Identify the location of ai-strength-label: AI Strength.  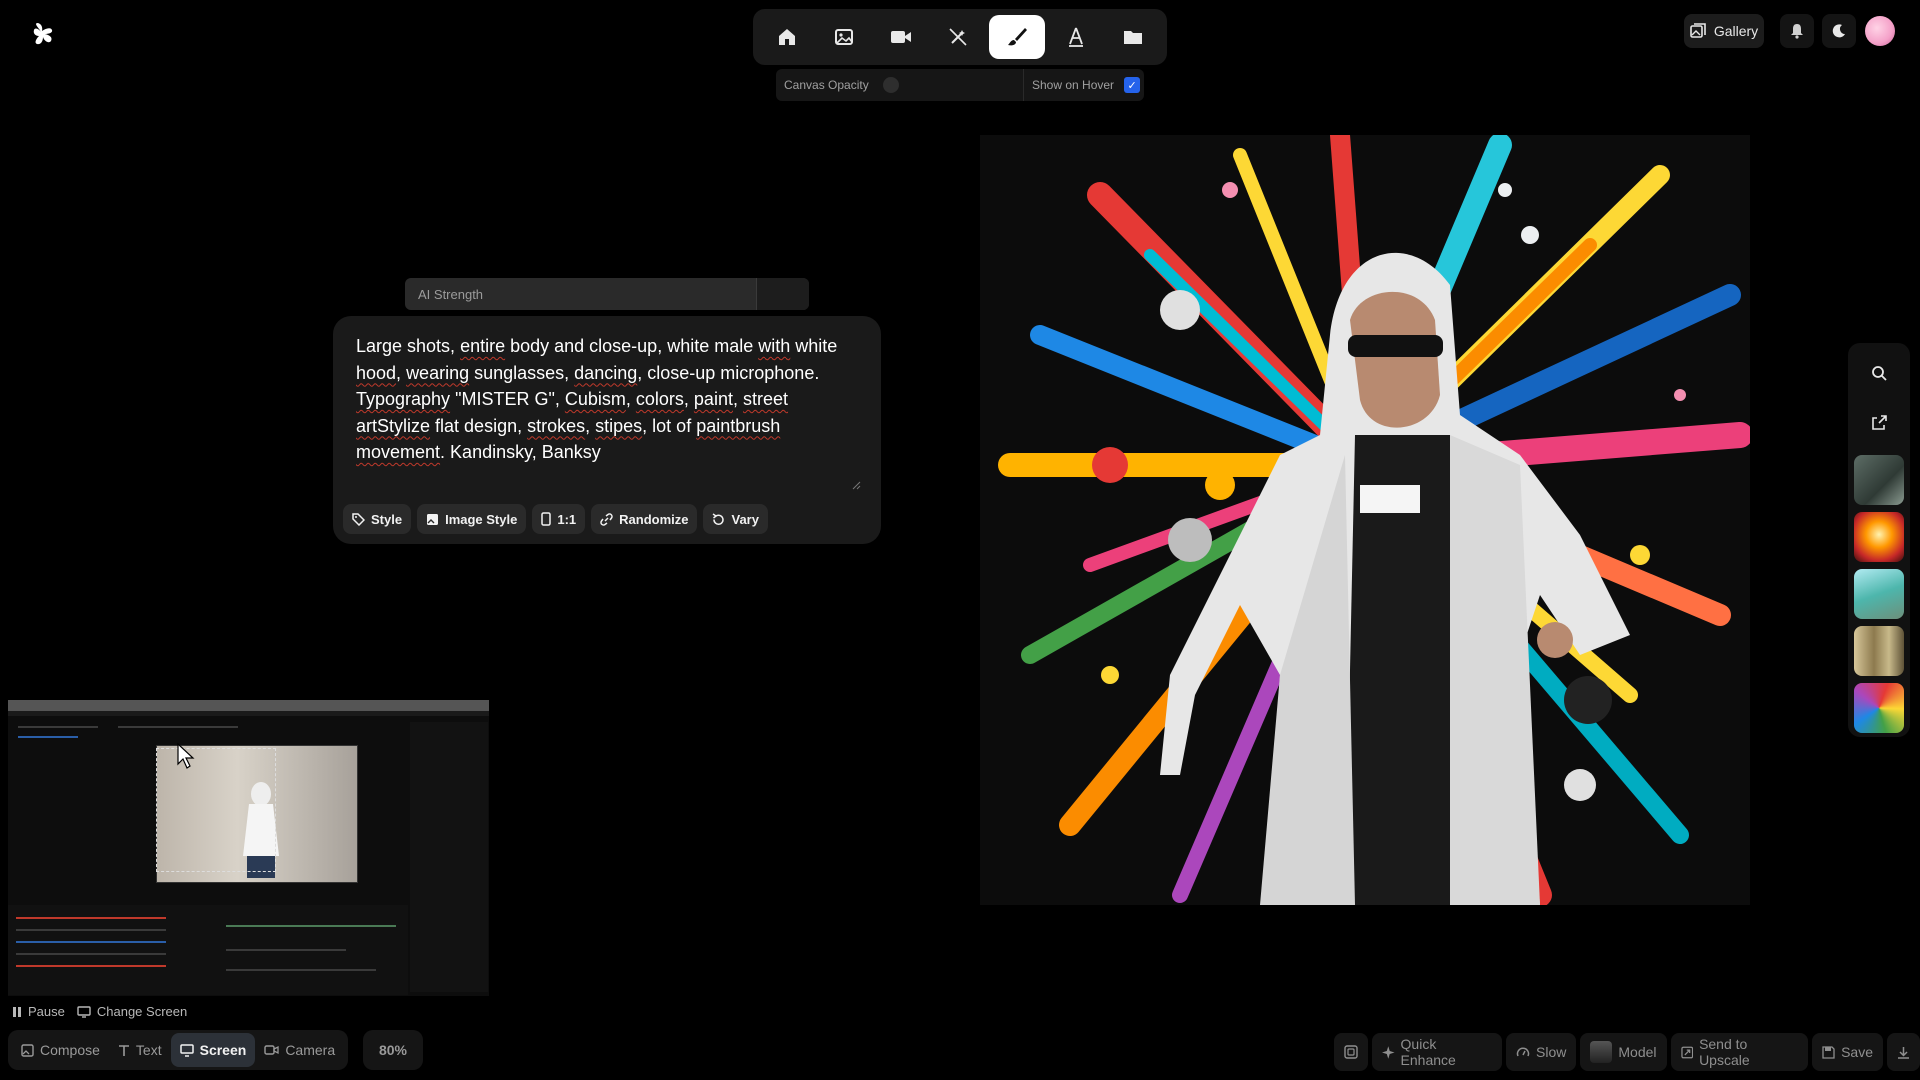
(451, 294).